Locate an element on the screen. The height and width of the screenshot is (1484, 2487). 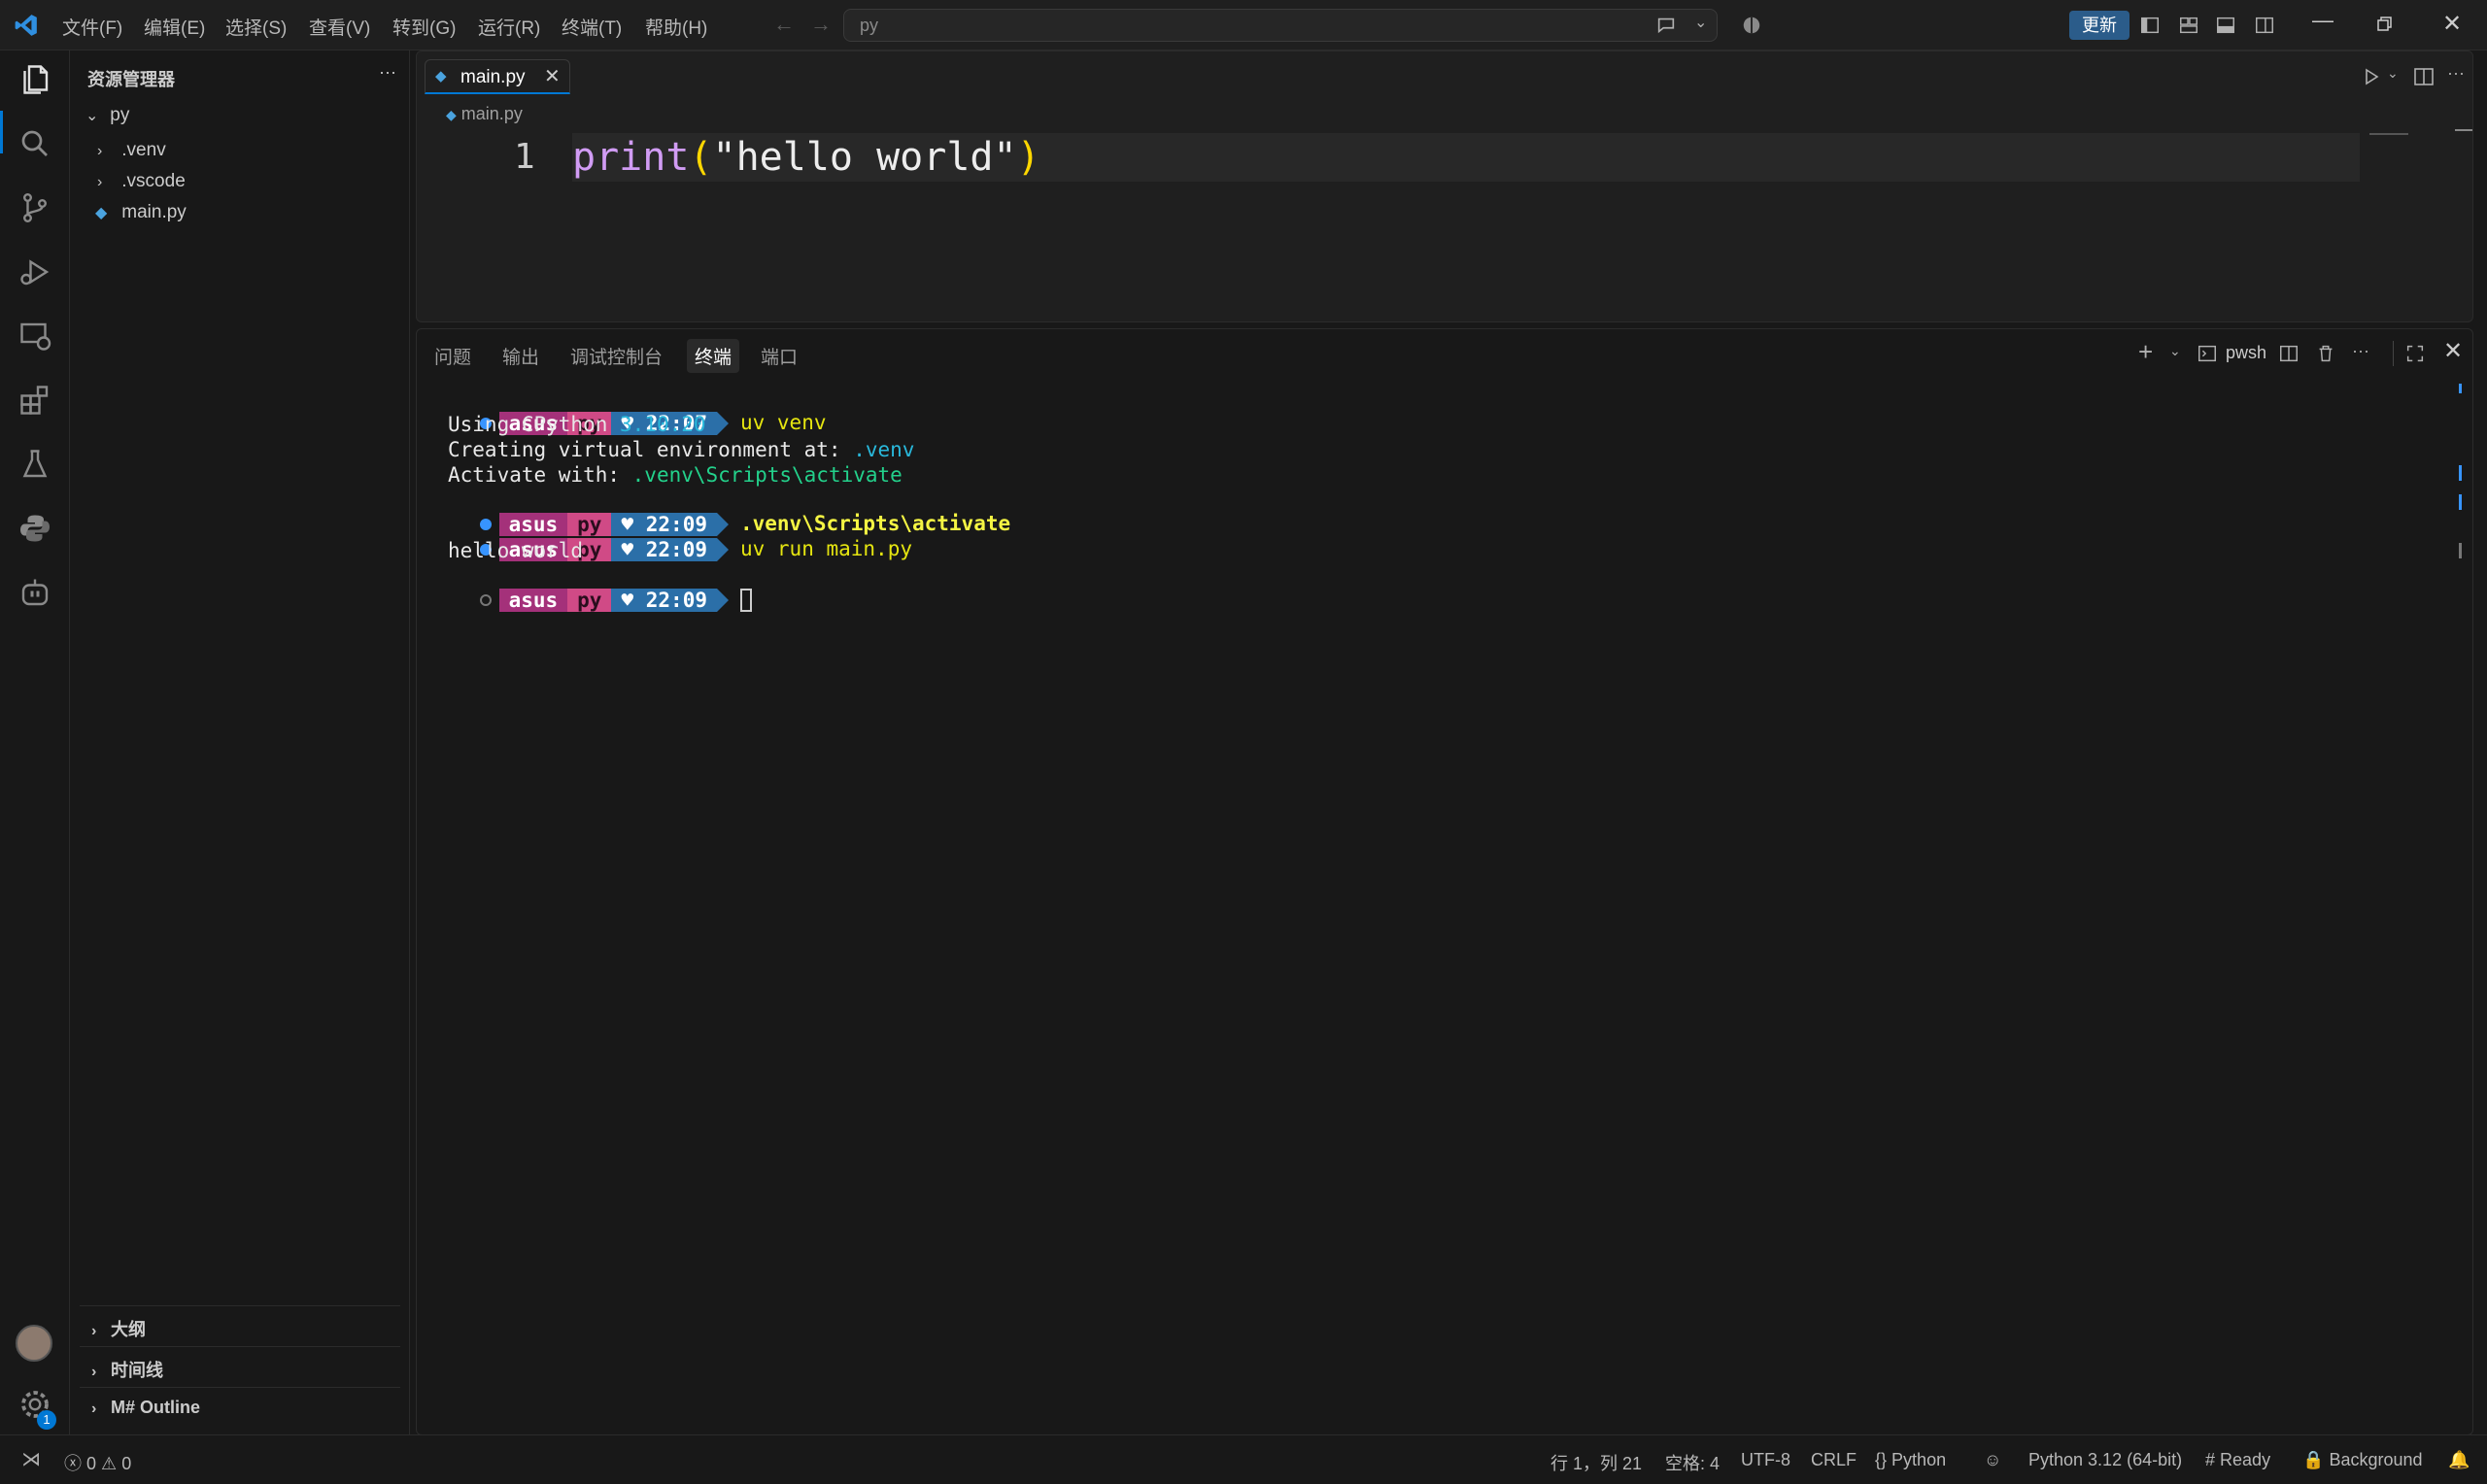
toggle-panel-icon is located at coordinates (2225, 25).